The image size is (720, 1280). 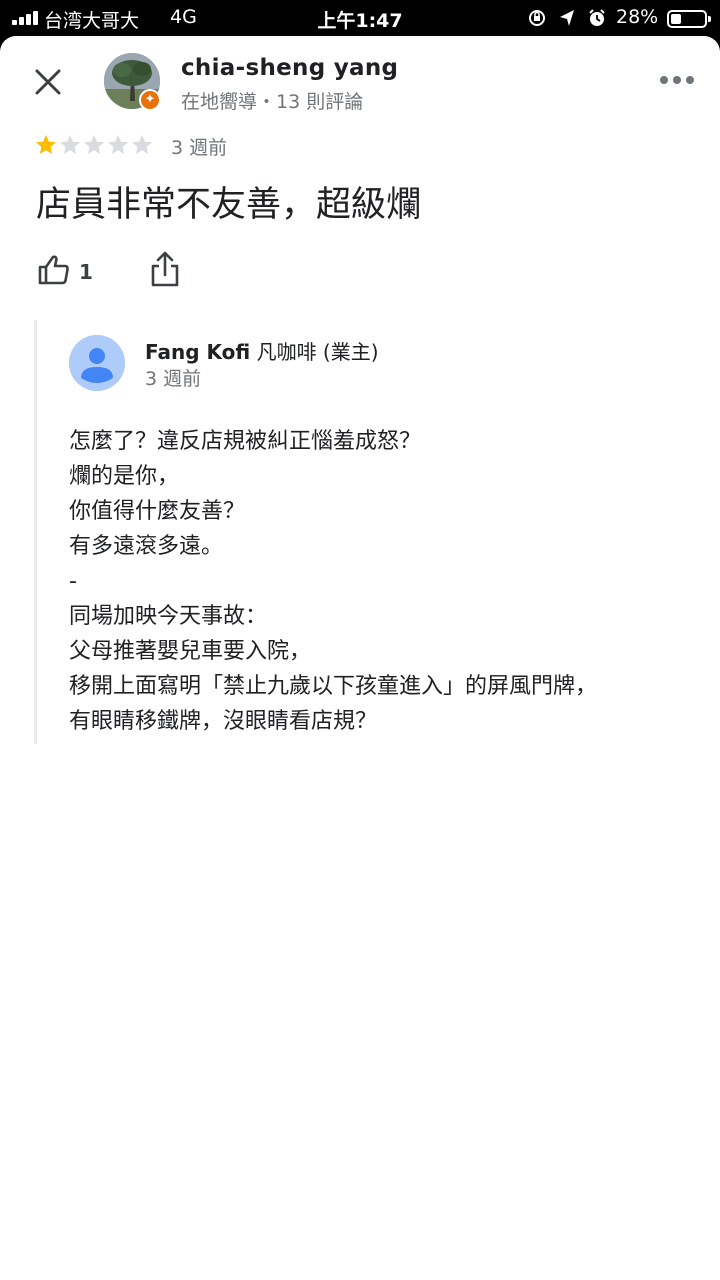 What do you see at coordinates (223, 721) in the screenshot?
I see `reply-line: 有眼睛移鐵牌，沒眼睛看店規？` at bounding box center [223, 721].